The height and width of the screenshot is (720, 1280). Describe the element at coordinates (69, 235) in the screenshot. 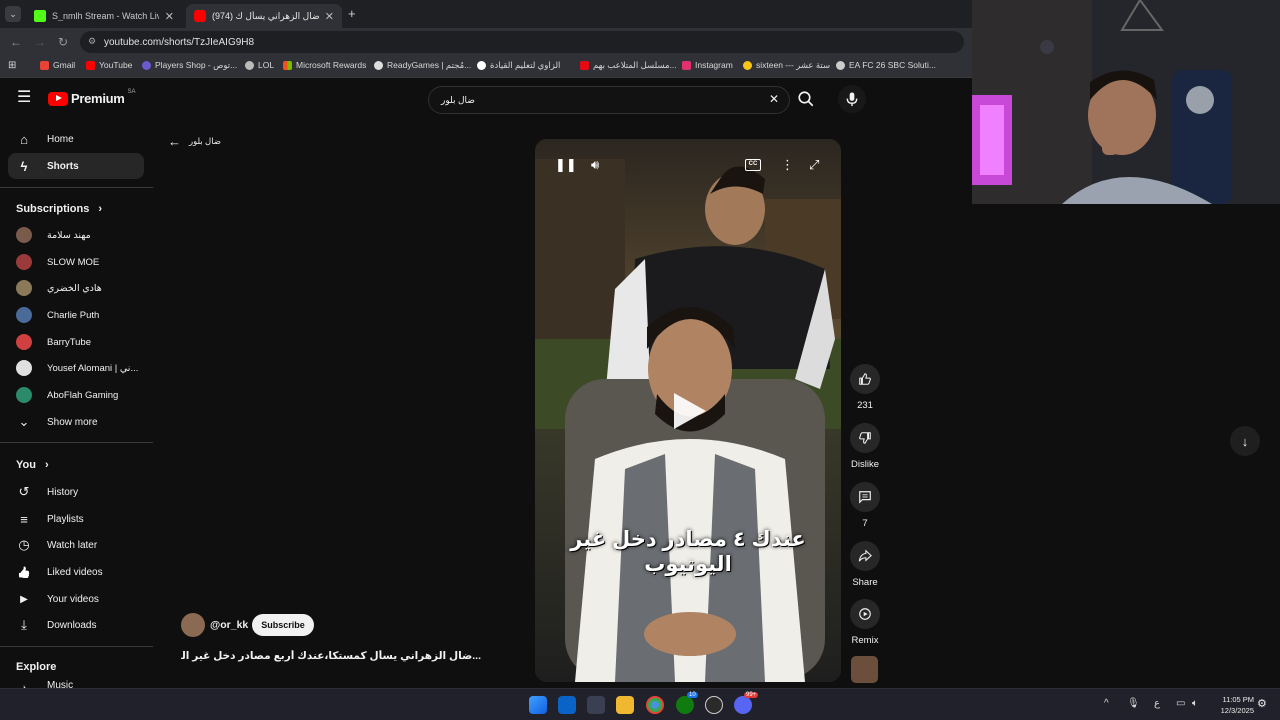

I see `subscription-label: مهند سلامة` at that location.